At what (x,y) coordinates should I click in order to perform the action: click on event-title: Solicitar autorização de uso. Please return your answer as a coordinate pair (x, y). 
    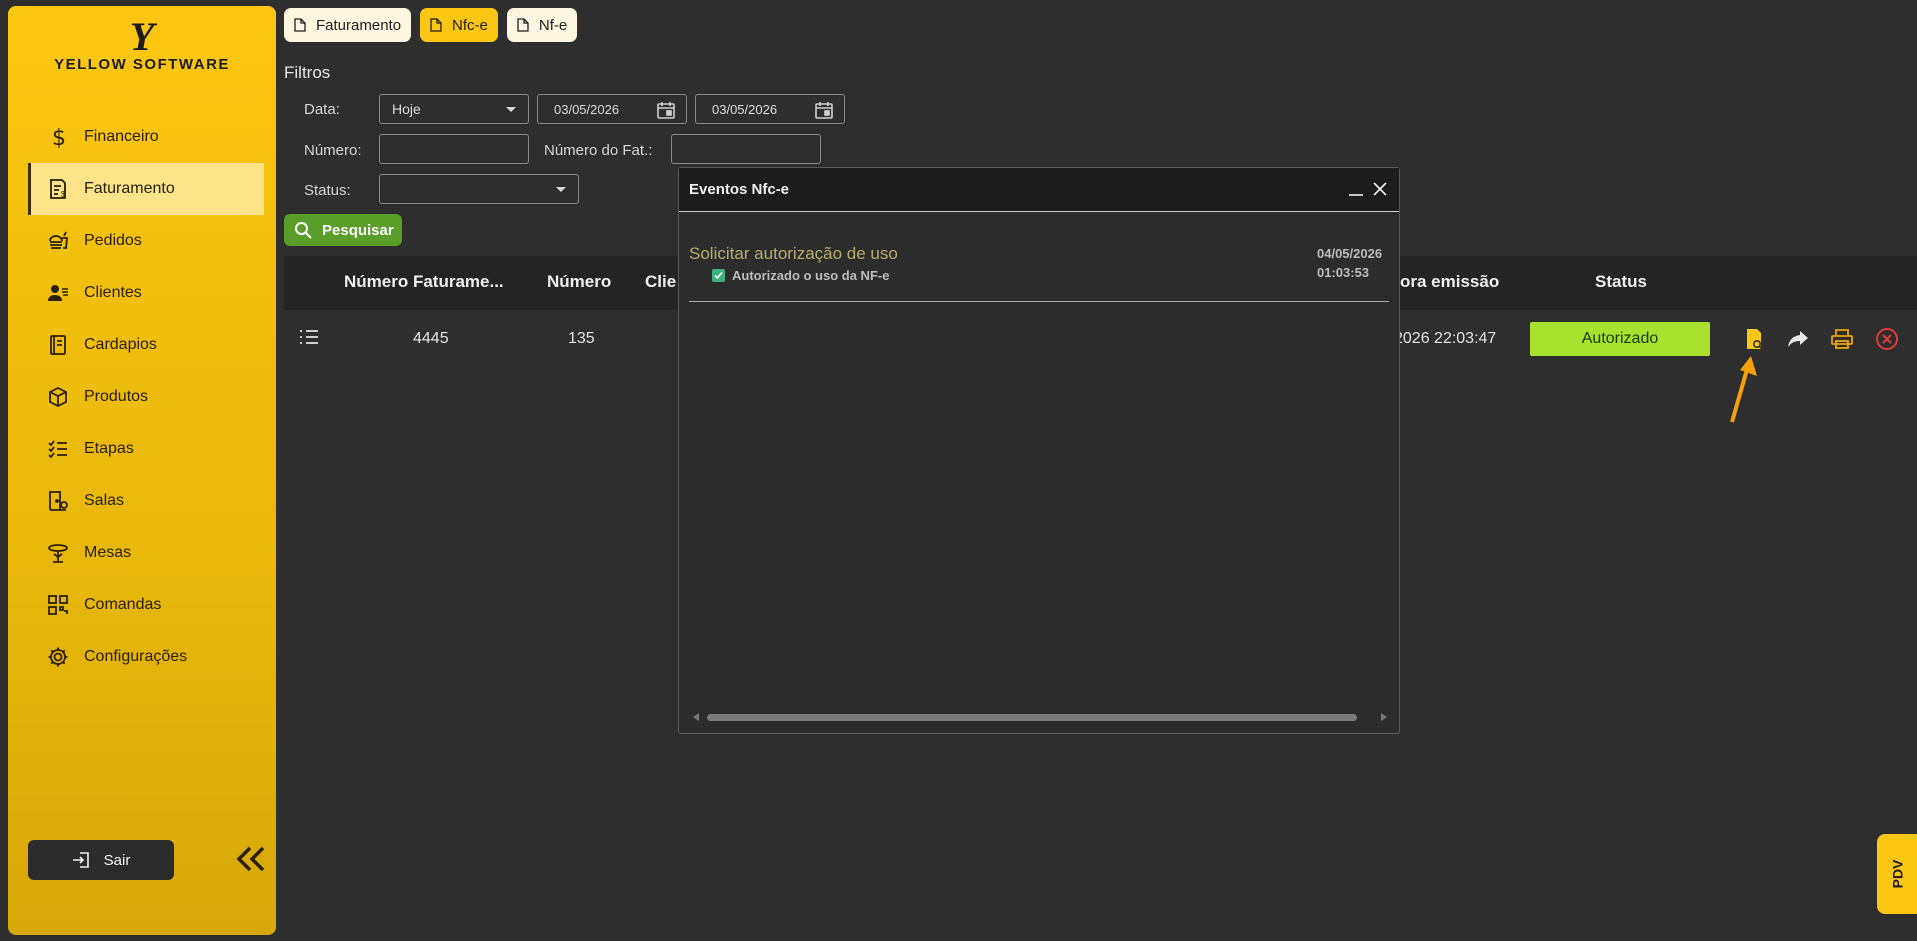
    Looking at the image, I should click on (793, 253).